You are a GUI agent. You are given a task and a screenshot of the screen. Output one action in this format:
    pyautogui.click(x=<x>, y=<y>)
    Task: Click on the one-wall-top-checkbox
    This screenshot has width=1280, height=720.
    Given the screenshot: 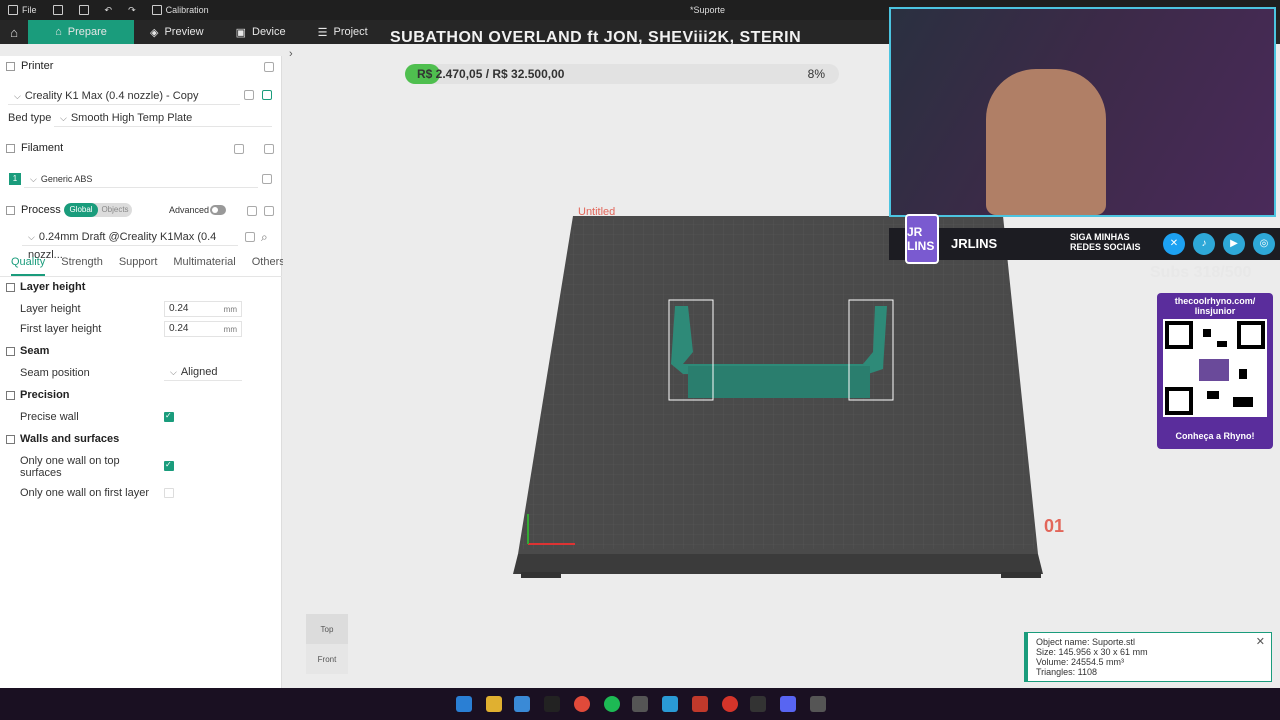 What is the action you would take?
    pyautogui.click(x=169, y=465)
    